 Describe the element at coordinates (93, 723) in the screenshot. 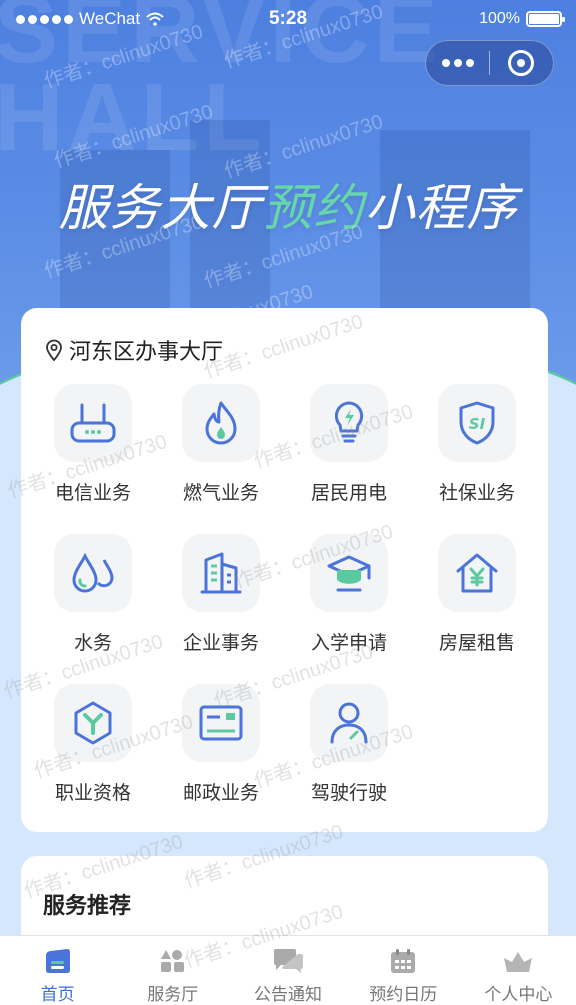

I see `hexagon-y-icon` at that location.